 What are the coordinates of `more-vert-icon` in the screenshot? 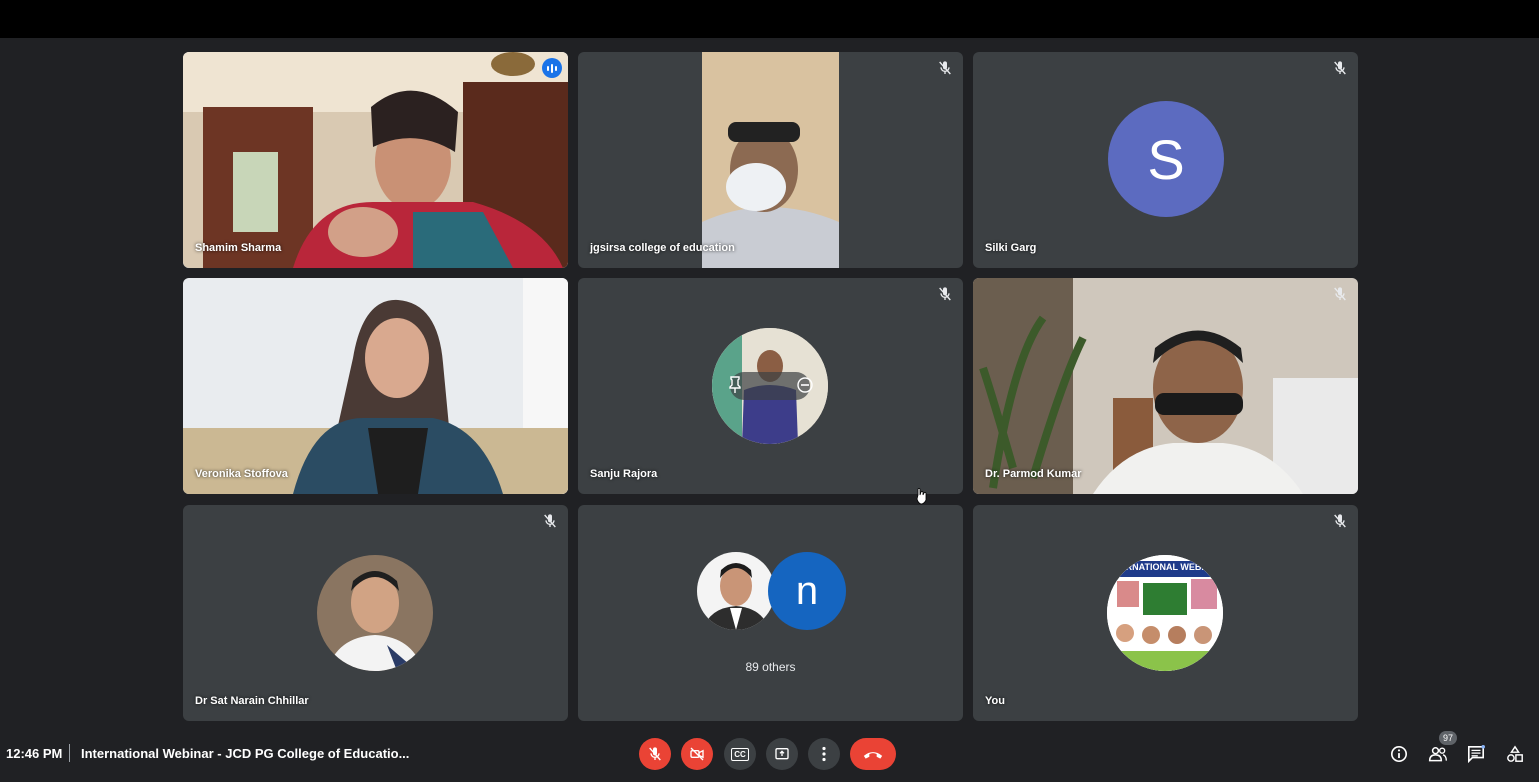 It's located at (824, 754).